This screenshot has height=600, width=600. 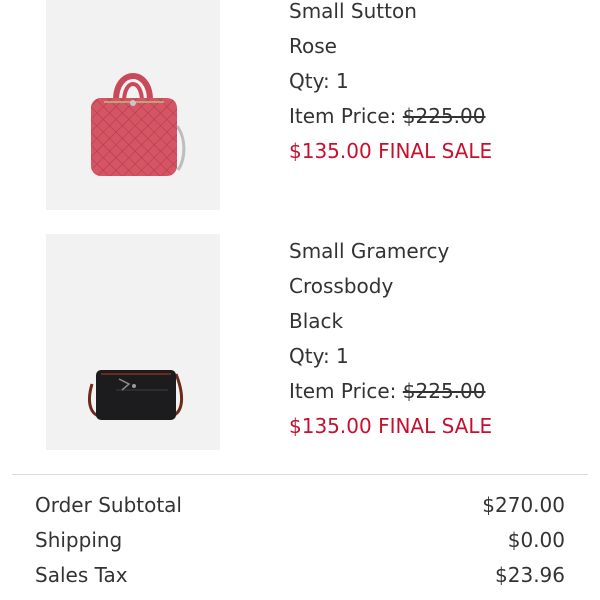 What do you see at coordinates (108, 505) in the screenshot?
I see `subtotal-label: Order Subtotal` at bounding box center [108, 505].